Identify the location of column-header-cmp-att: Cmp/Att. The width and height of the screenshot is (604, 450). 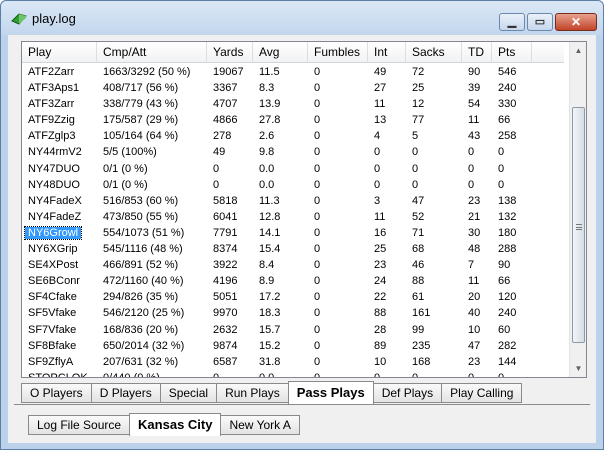
(152, 52).